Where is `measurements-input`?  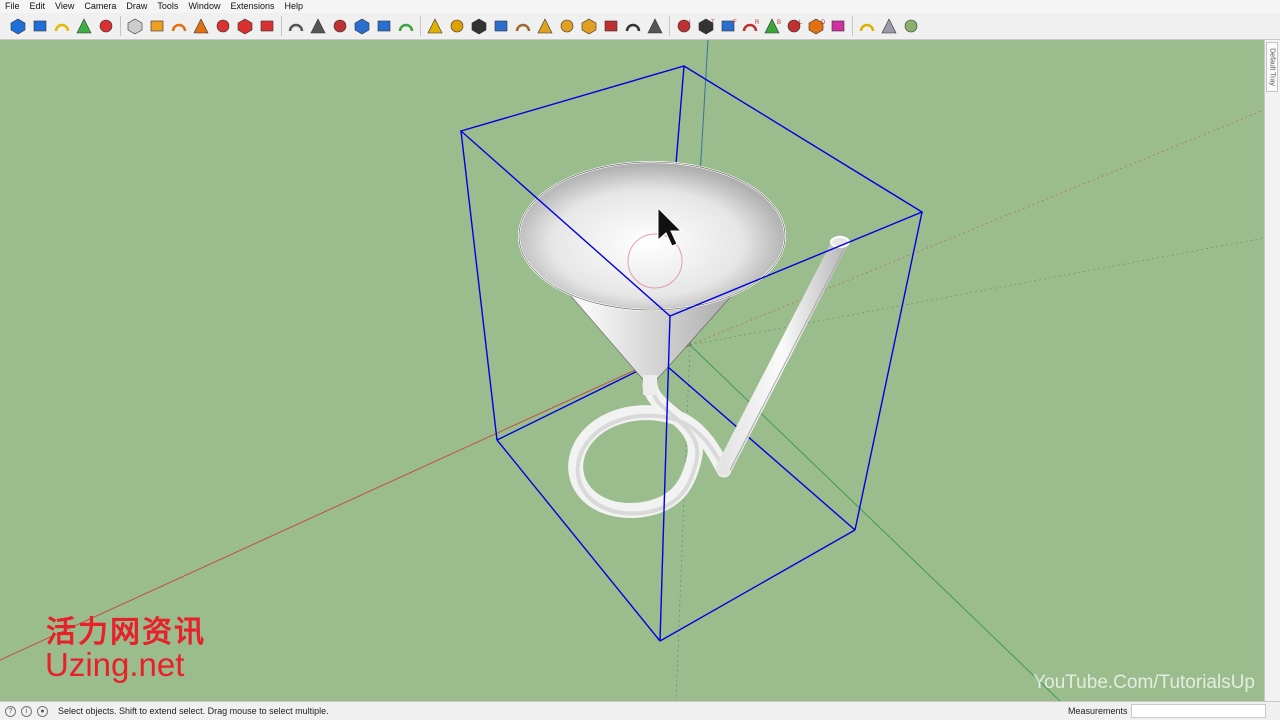 measurements-input is located at coordinates (1198, 711).